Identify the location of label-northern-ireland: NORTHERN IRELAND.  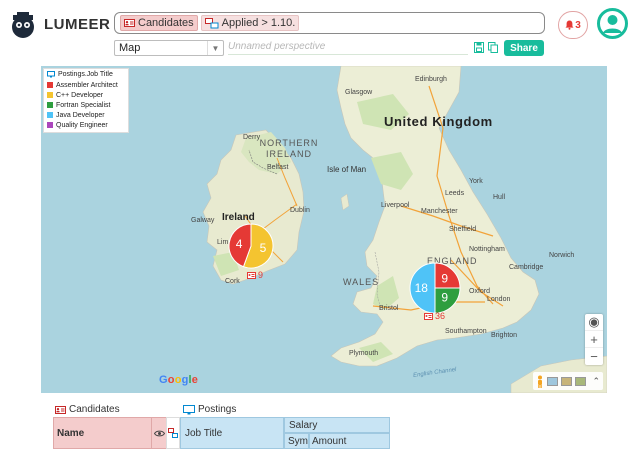
(289, 148).